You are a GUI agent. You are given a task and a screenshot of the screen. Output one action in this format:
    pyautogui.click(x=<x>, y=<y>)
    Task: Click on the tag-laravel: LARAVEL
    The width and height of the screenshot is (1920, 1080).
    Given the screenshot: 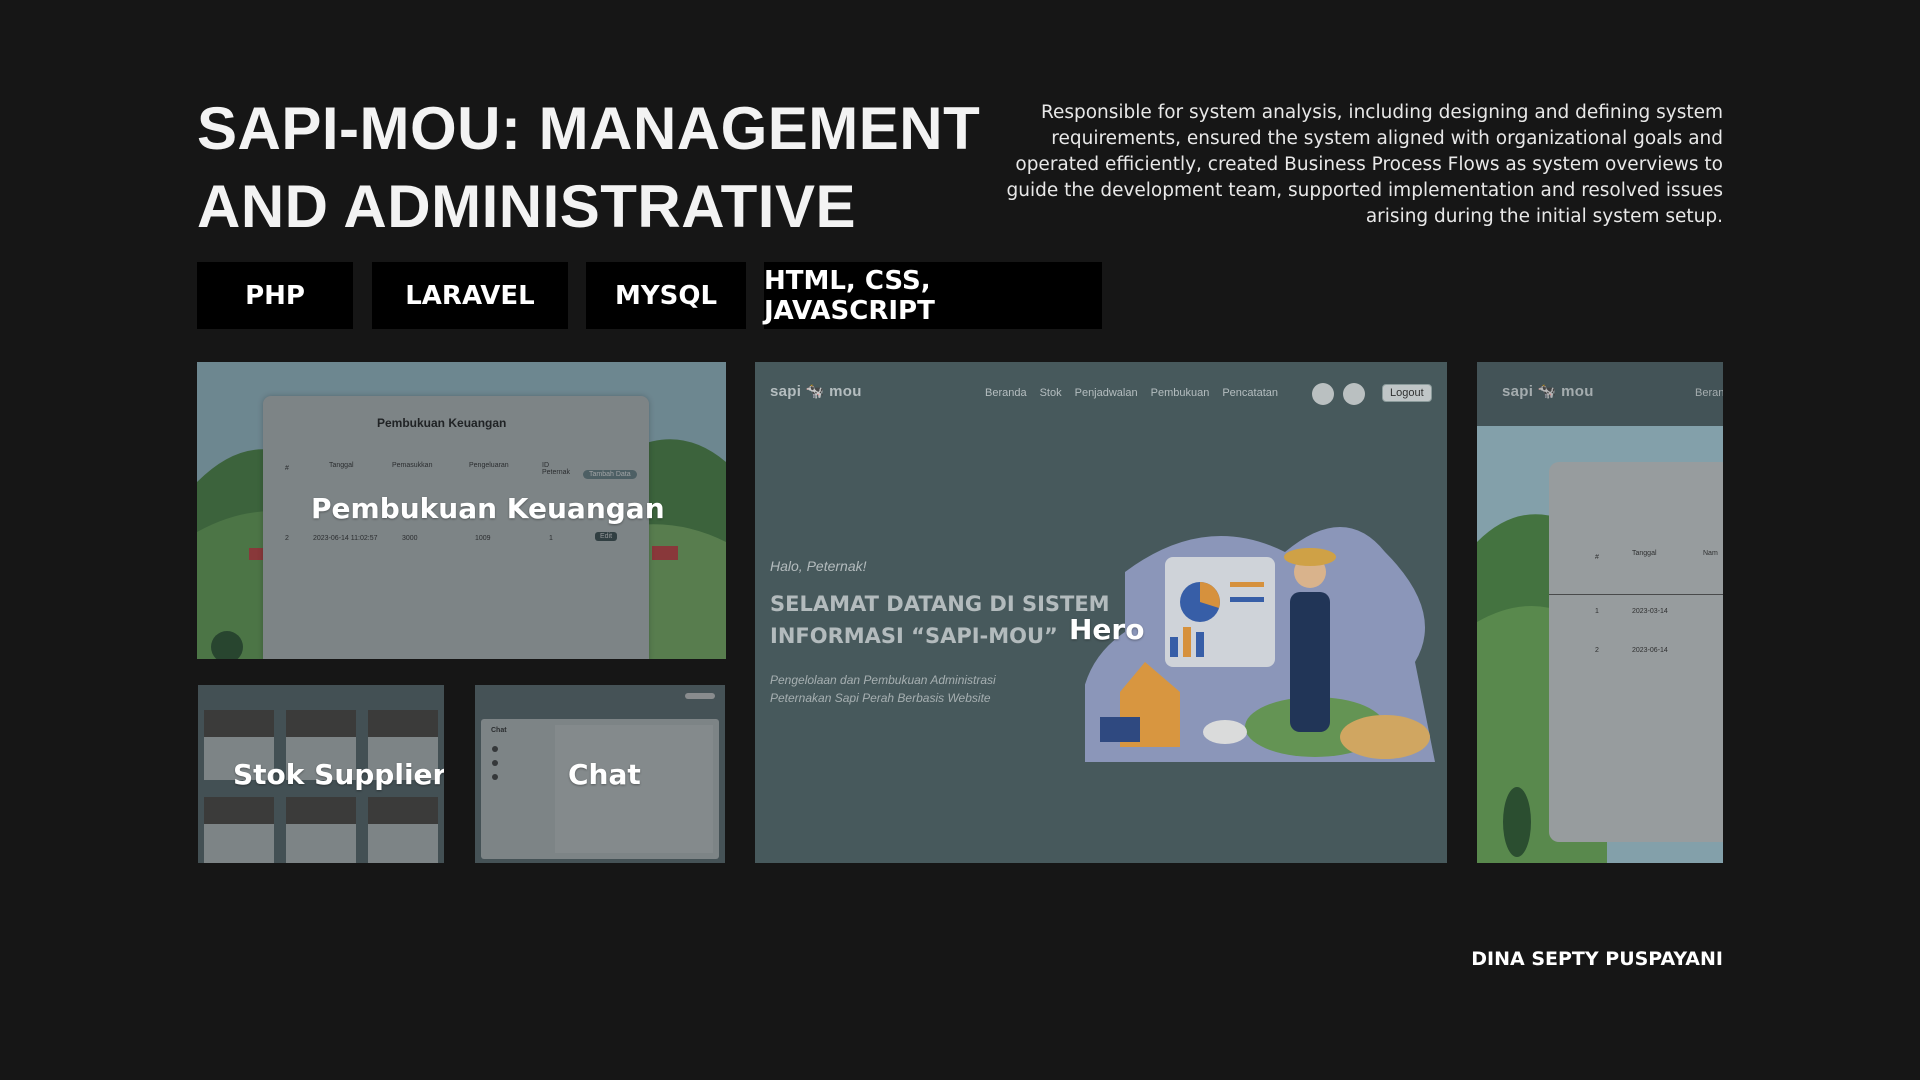 What is the action you would take?
    pyautogui.click(x=470, y=295)
    